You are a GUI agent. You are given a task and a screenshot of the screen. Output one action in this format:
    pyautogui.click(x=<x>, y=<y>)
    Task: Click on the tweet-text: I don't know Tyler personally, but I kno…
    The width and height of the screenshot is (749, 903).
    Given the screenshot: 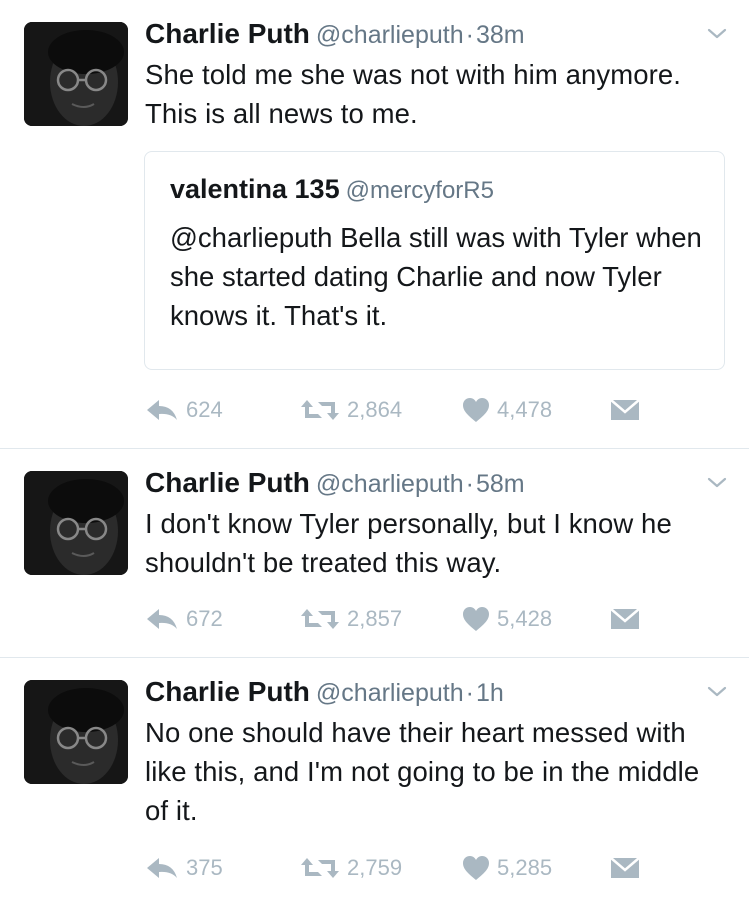 What is the action you would take?
    pyautogui.click(x=408, y=543)
    